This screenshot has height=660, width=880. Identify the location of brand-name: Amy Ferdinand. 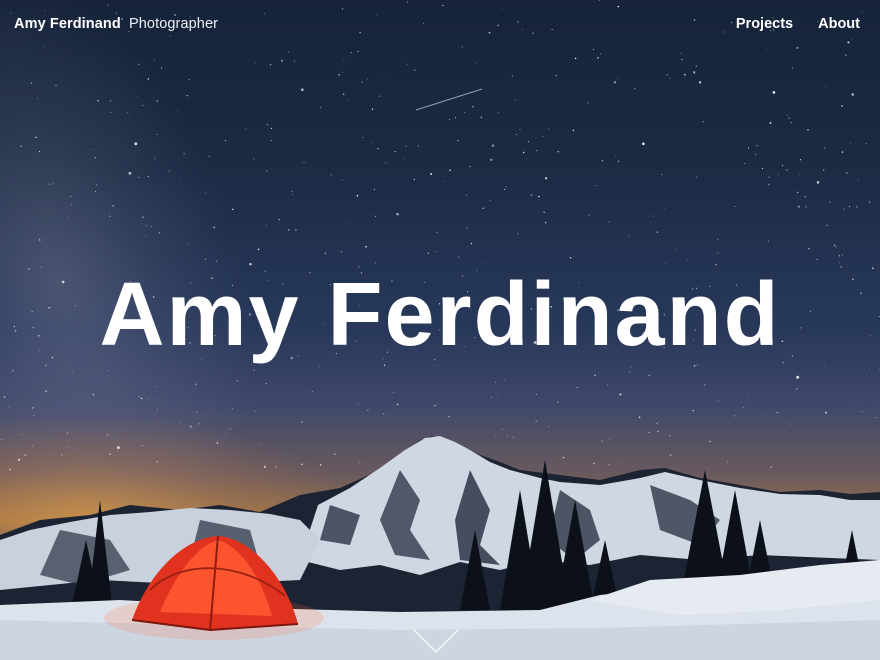
(67, 24).